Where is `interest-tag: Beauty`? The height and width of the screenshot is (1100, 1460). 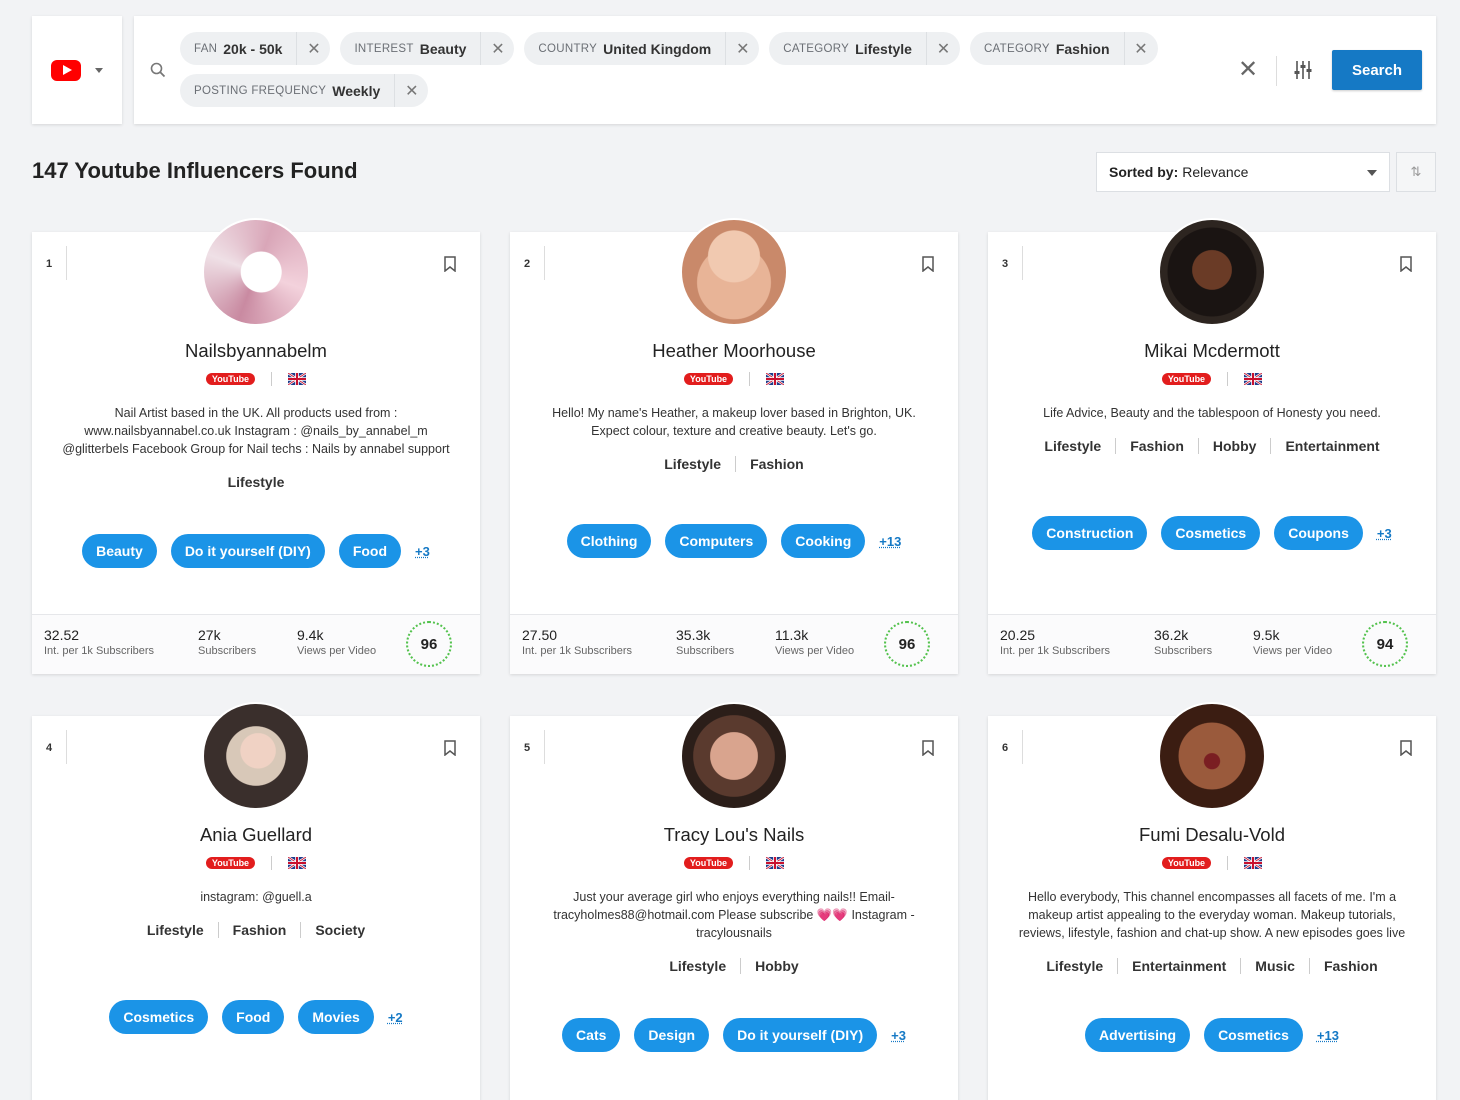 interest-tag: Beauty is located at coordinates (119, 551).